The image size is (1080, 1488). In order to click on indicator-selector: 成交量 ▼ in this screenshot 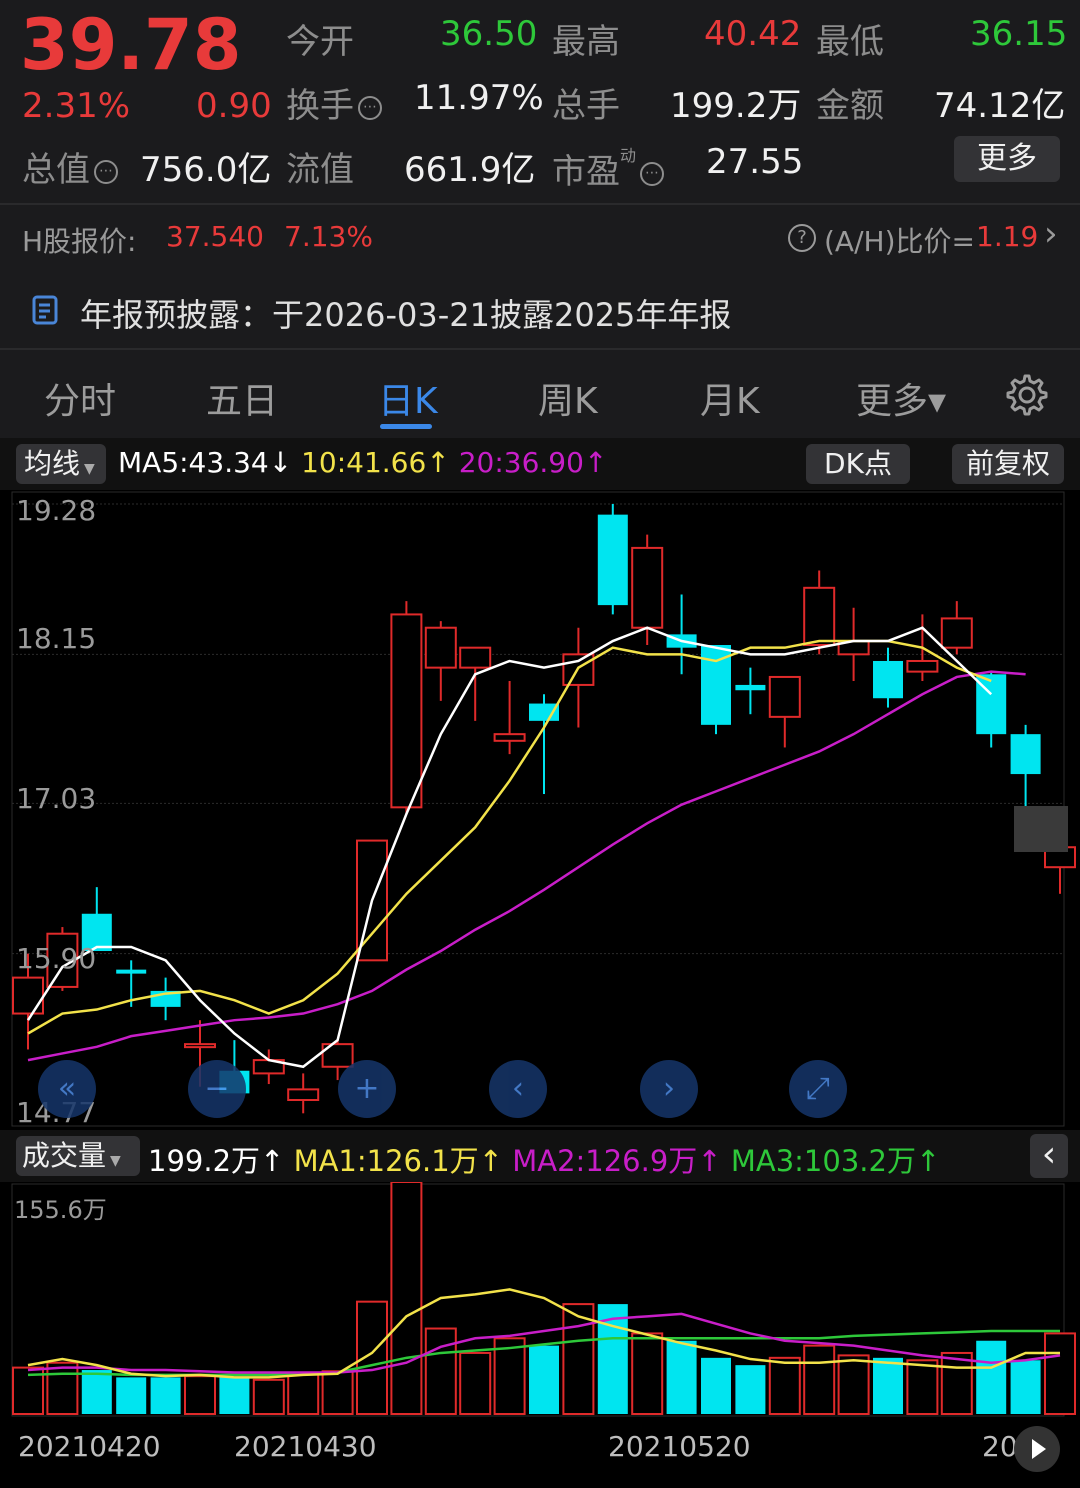, I will do `click(78, 1156)`.